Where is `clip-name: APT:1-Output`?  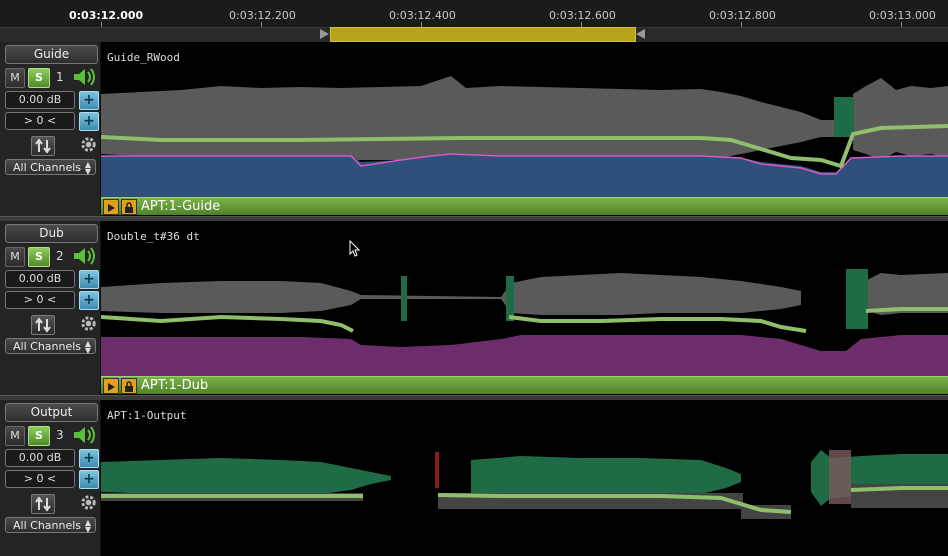
clip-name: APT:1-Output is located at coordinates (147, 415).